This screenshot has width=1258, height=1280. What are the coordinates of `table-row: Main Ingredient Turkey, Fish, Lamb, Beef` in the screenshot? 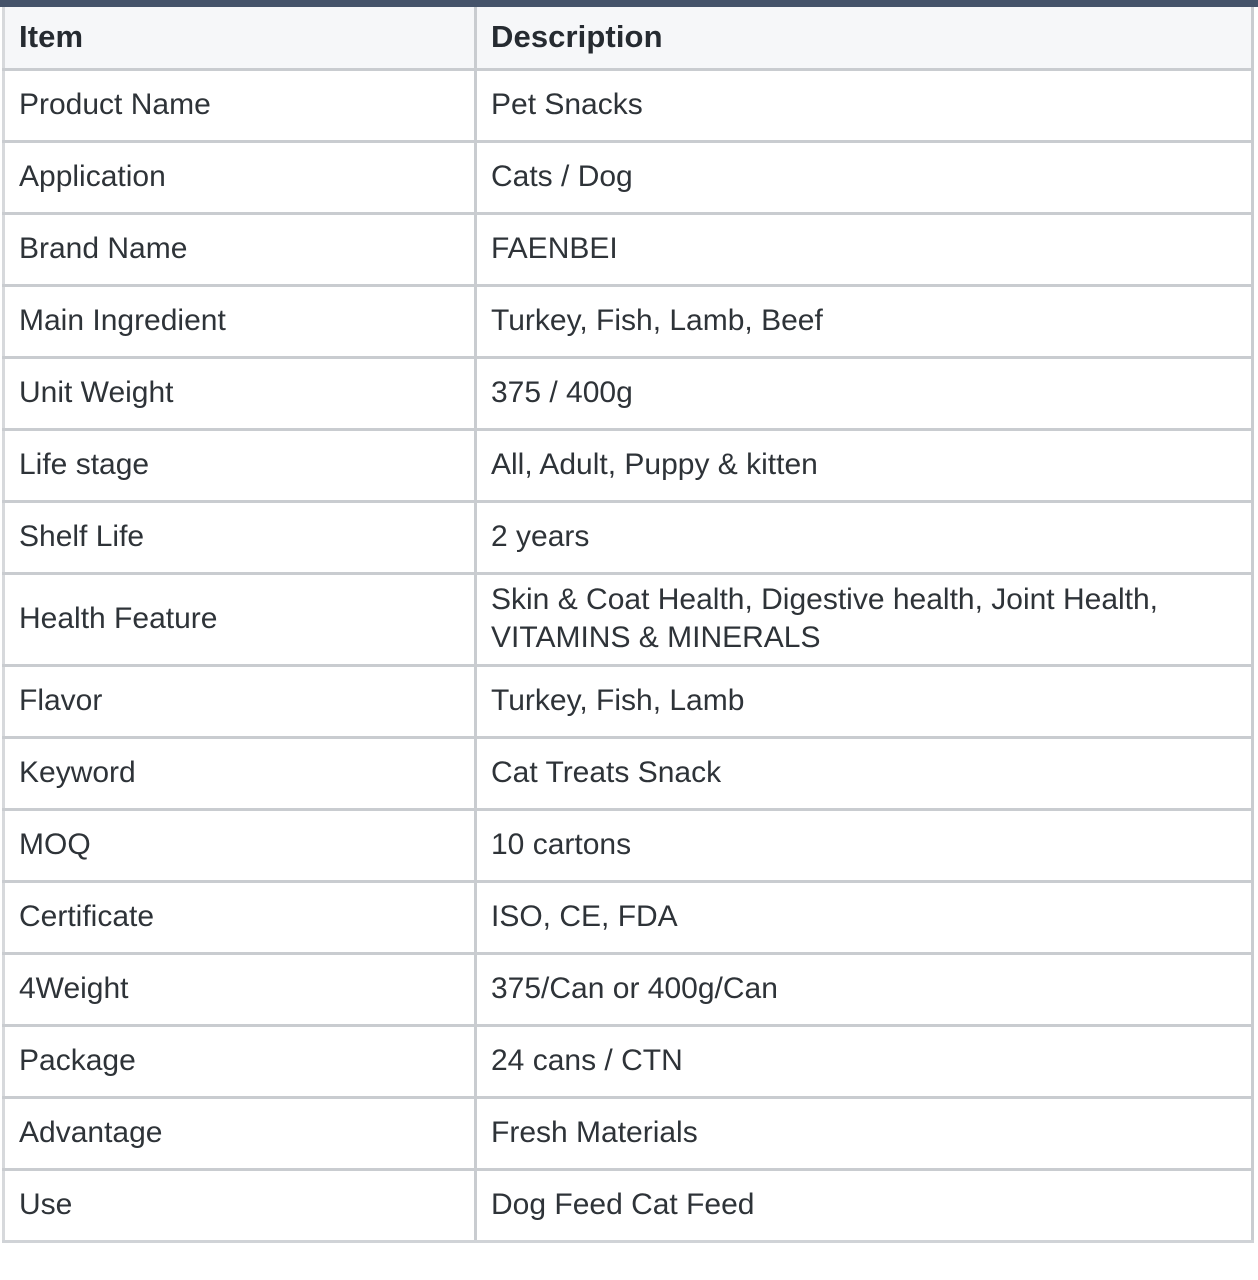 It's located at (628, 322).